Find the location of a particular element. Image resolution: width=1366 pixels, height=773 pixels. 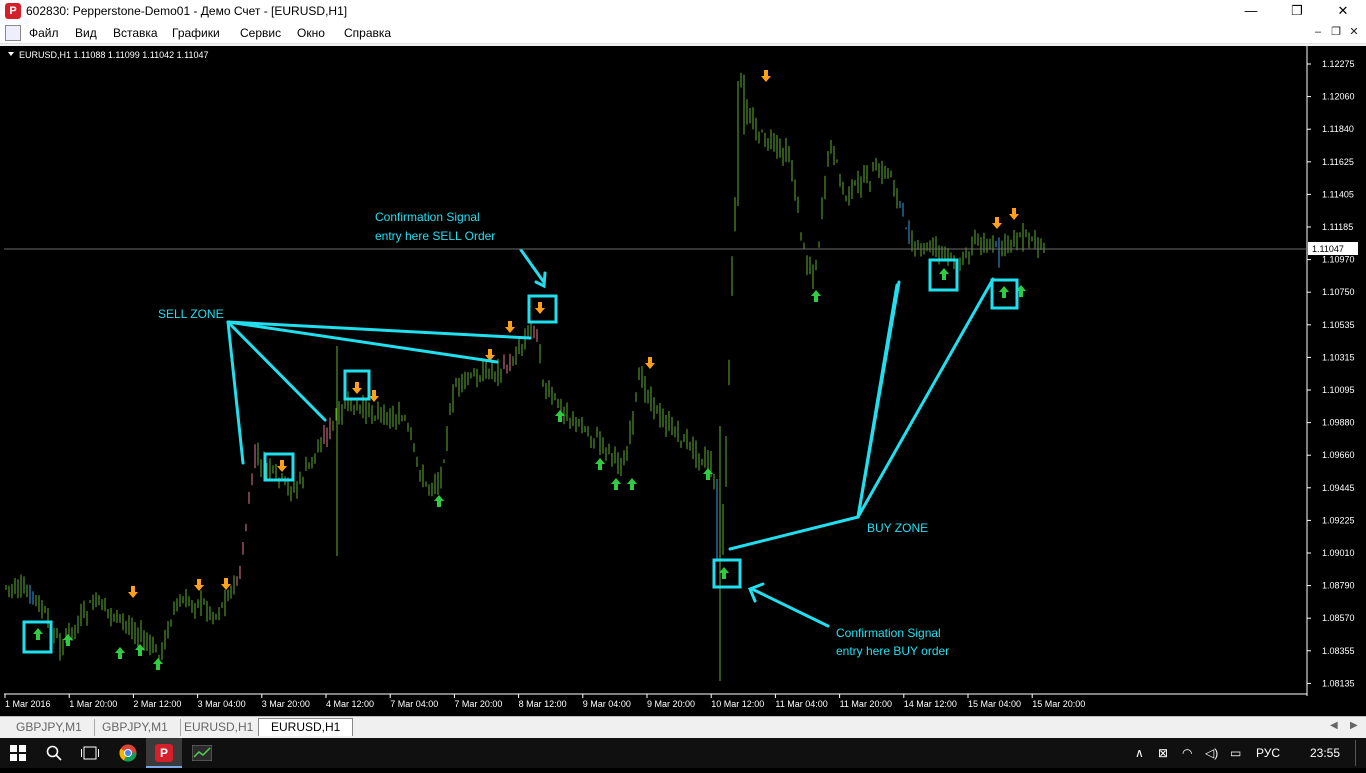

price-tick-label: 1.10970 is located at coordinates (1338, 260).